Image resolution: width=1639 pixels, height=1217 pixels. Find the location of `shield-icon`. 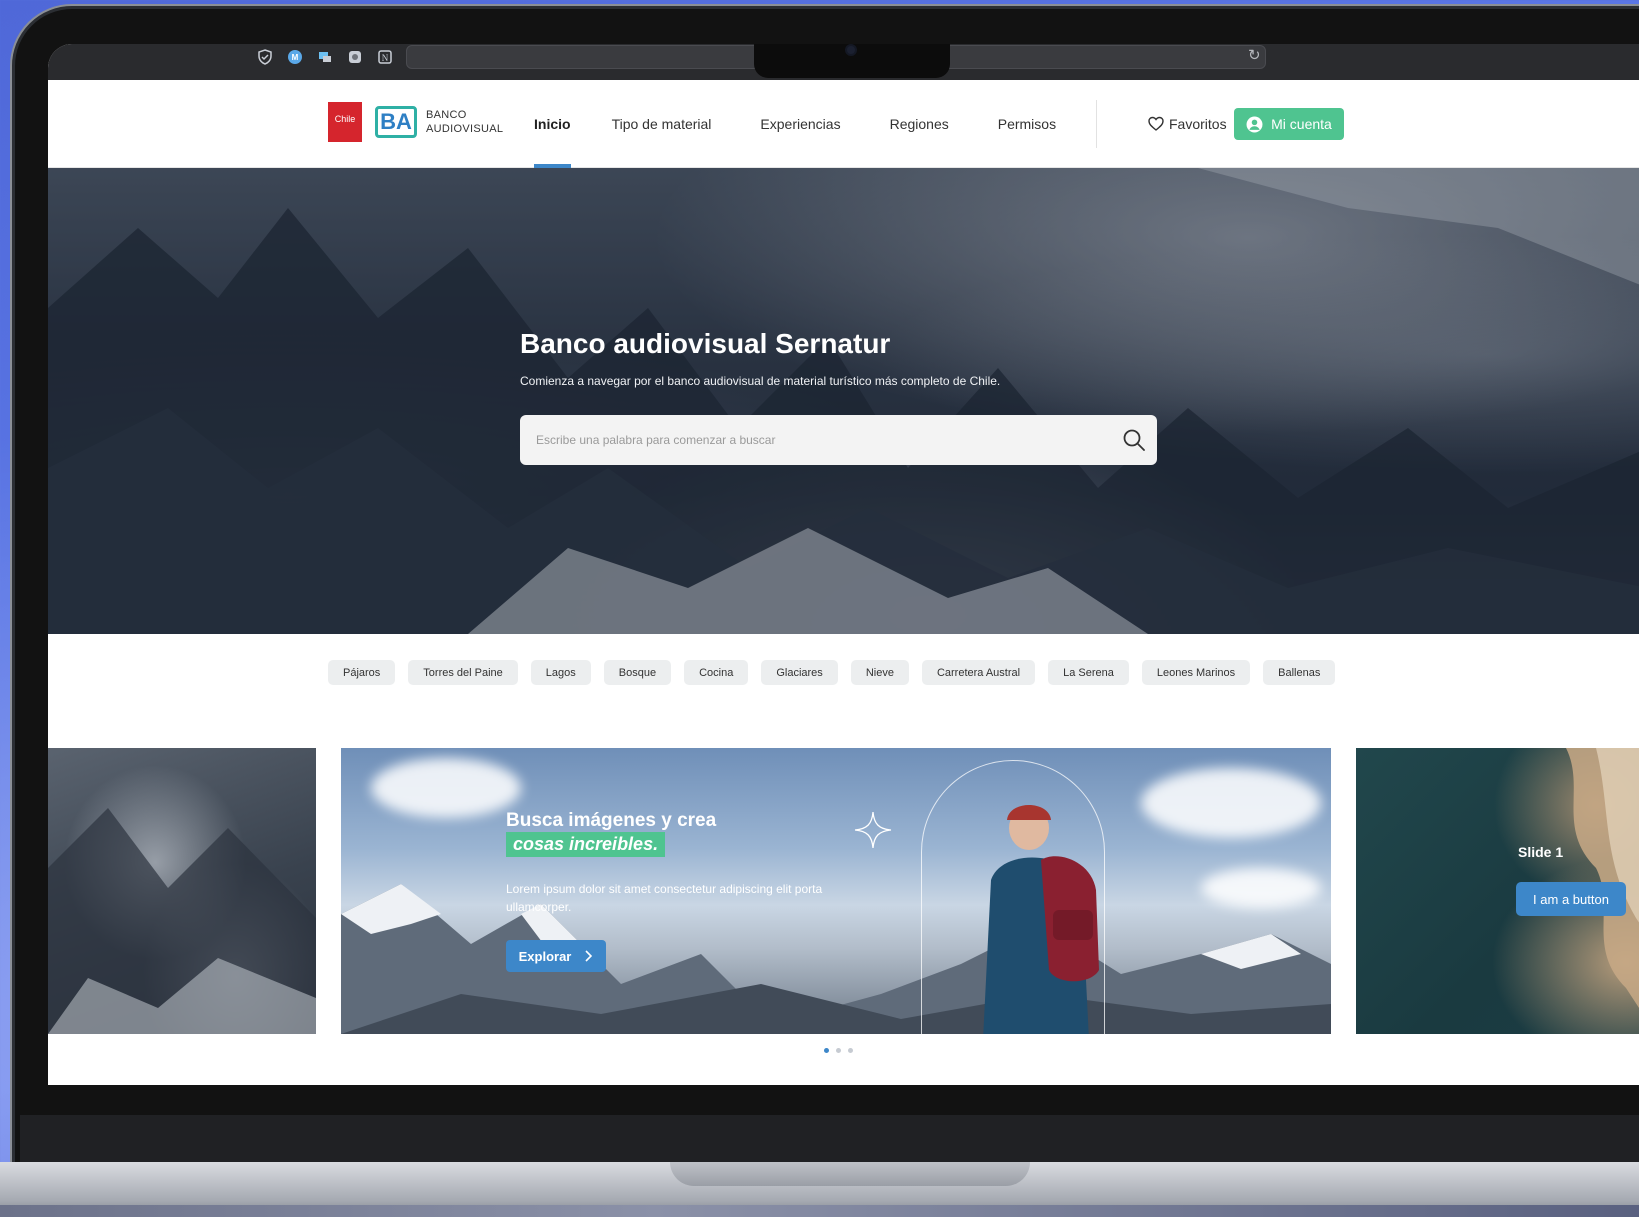

shield-icon is located at coordinates (264, 56).